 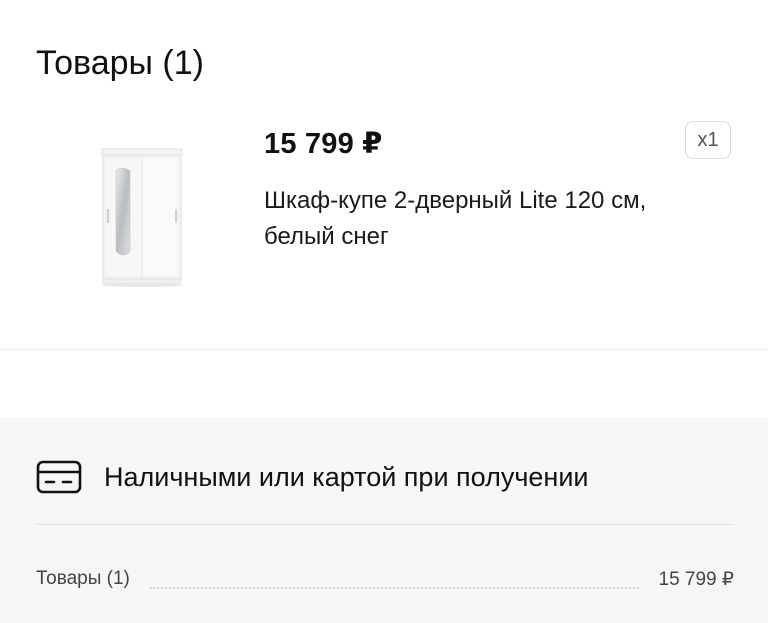 I want to click on dotted-leader, so click(x=394, y=588).